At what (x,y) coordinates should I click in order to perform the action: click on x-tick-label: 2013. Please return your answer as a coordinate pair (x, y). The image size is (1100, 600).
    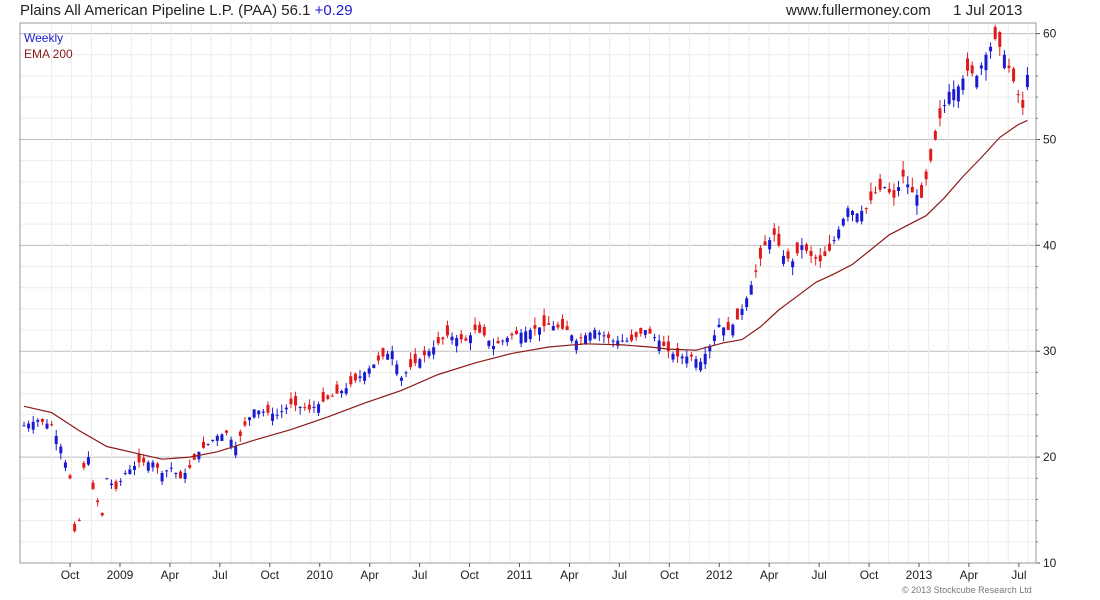
    Looking at the image, I should click on (919, 575).